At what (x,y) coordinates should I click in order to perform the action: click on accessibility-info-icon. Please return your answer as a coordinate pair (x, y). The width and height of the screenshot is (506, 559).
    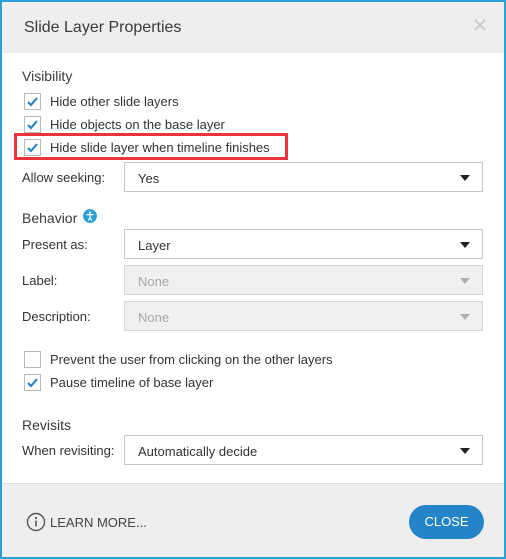
    Looking at the image, I should click on (90, 216).